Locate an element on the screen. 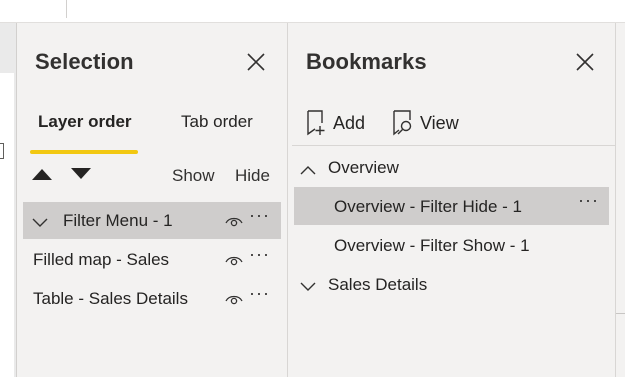  move-layer-down-button is located at coordinates (81, 174).